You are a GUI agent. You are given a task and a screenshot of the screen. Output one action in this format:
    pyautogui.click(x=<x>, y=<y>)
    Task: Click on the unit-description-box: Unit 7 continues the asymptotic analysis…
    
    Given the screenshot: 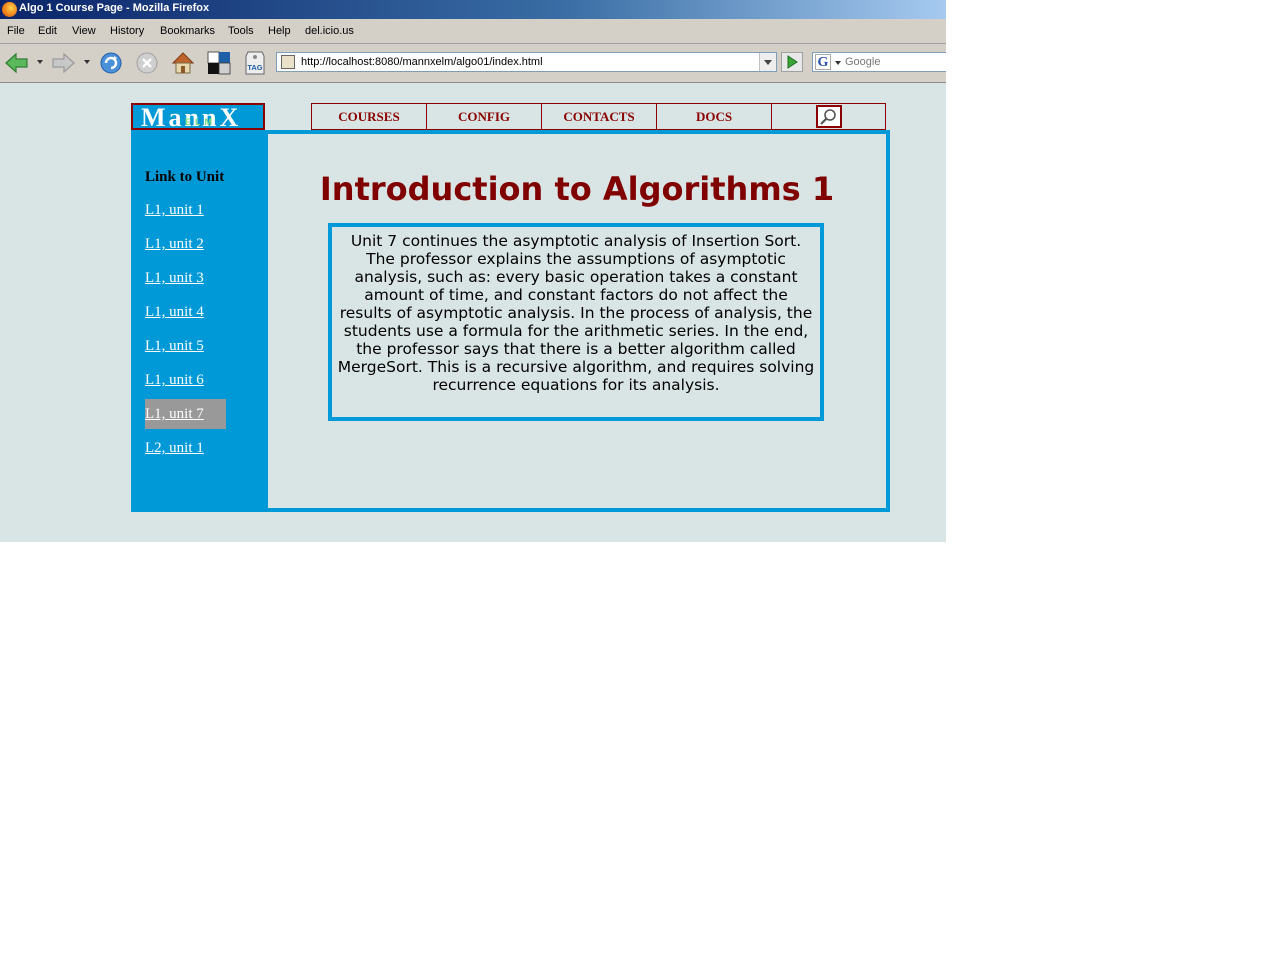 What is the action you would take?
    pyautogui.click(x=576, y=322)
    